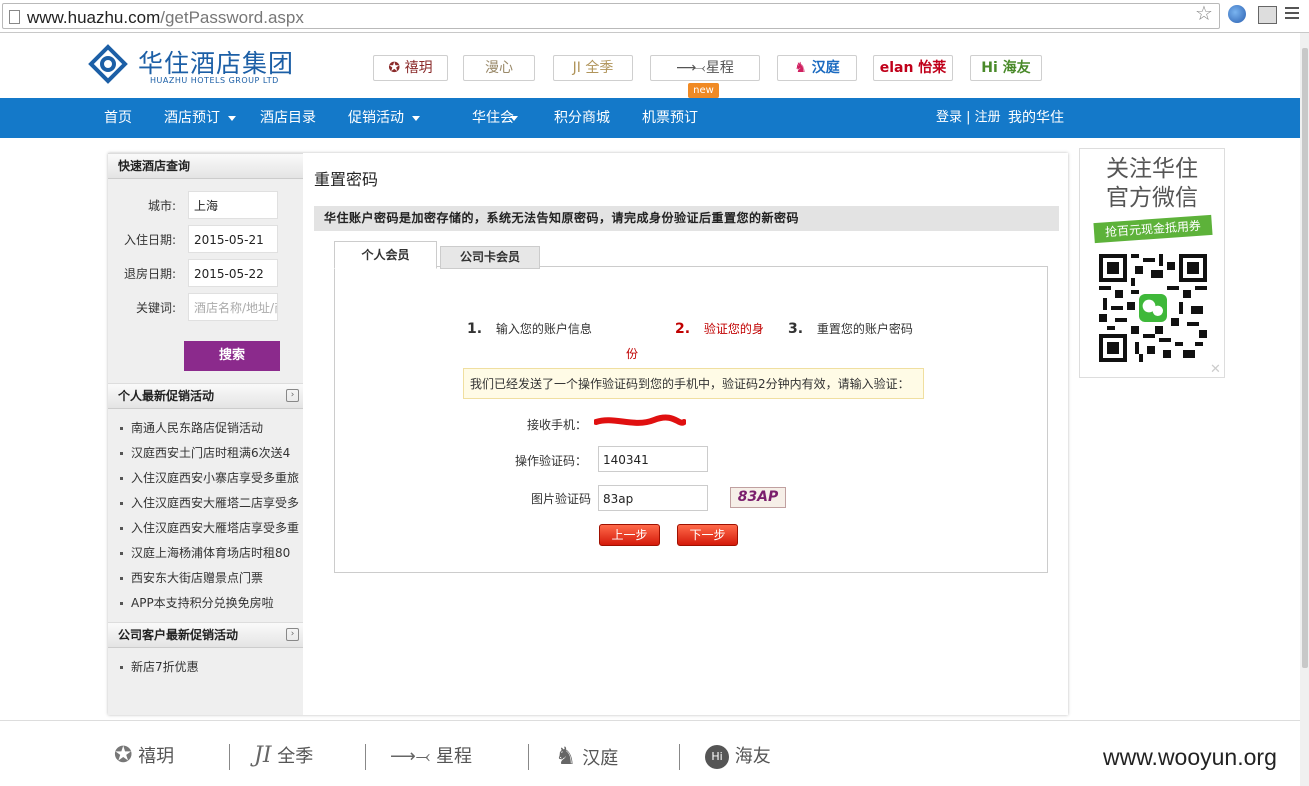 The width and height of the screenshot is (1309, 786). I want to click on wechat-promo: 关注华住 官方微信 抢百元现金抵用券, so click(1152, 263).